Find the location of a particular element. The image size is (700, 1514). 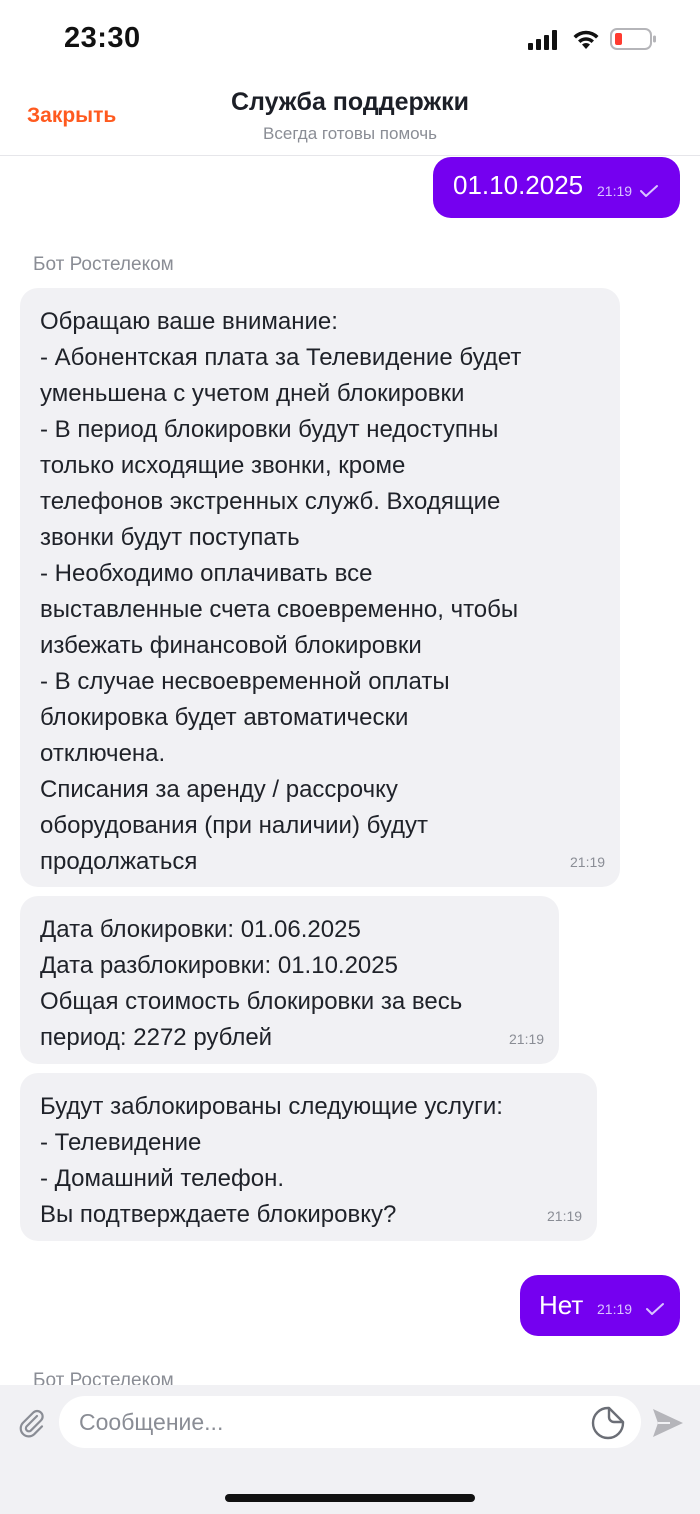

wifi-icon is located at coordinates (586, 39).